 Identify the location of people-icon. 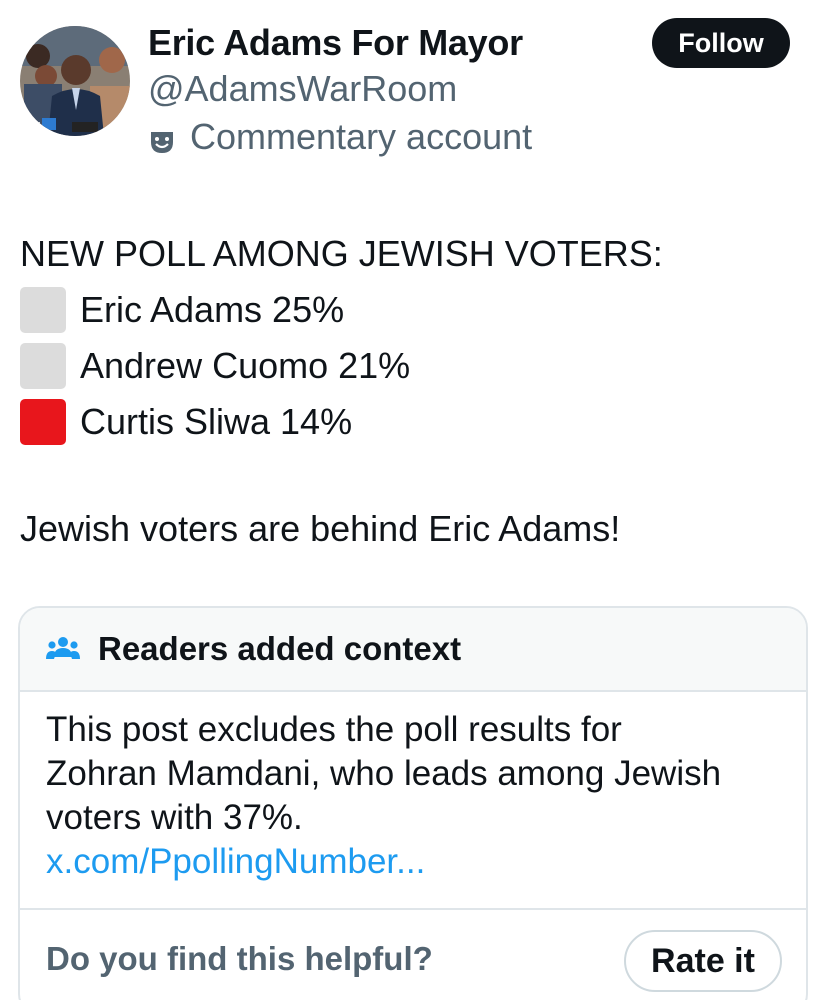
(63, 649).